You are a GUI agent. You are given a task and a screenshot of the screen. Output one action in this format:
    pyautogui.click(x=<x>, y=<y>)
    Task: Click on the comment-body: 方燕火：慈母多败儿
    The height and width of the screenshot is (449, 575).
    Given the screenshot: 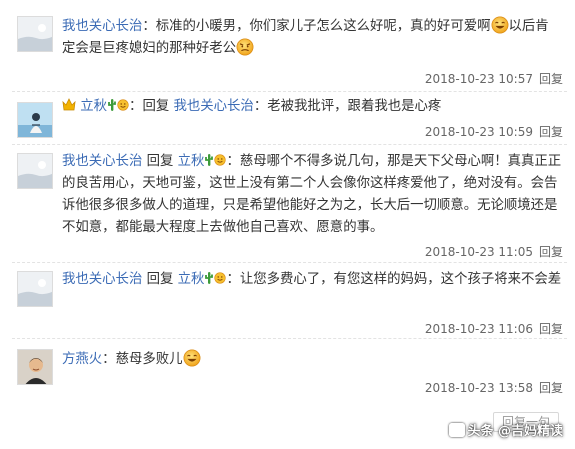 What is the action you would take?
    pyautogui.click(x=312, y=360)
    